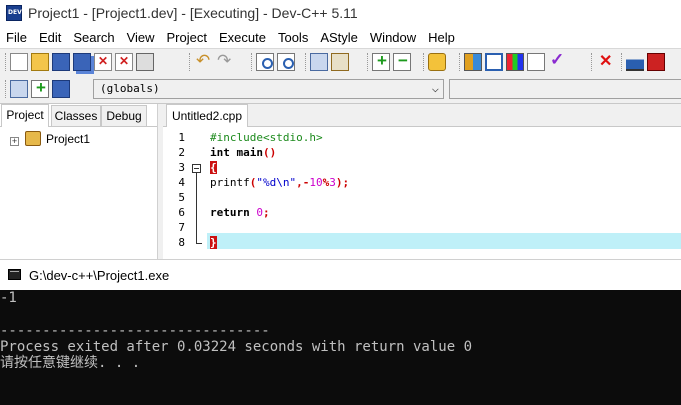 The image size is (681, 405). I want to click on stop-execution-icon, so click(605, 61).